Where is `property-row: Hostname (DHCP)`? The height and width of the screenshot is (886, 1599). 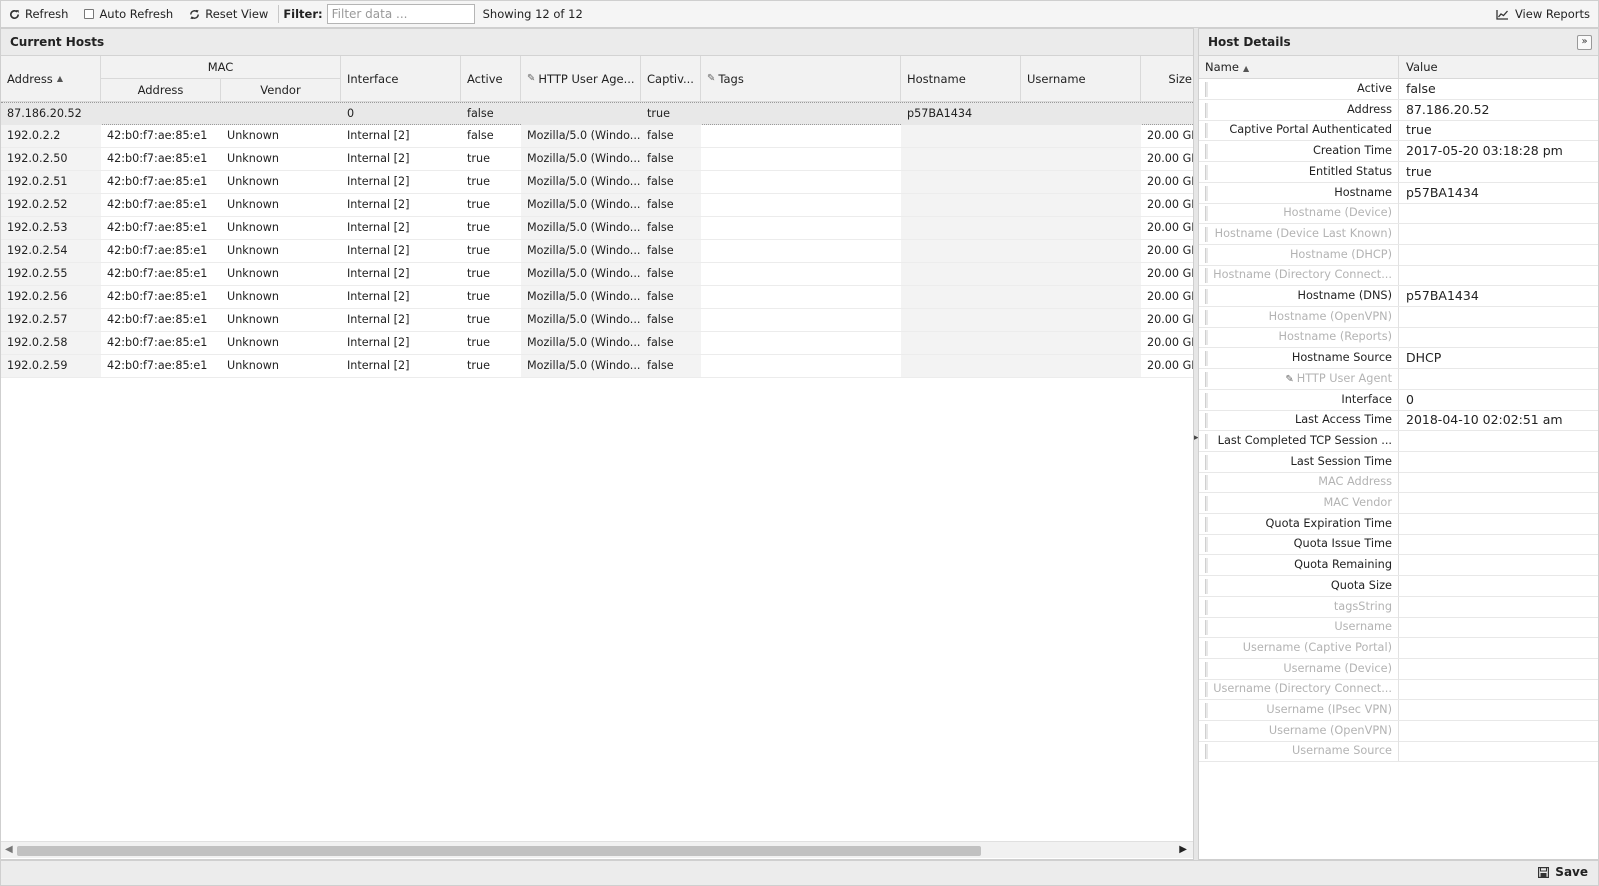 property-row: Hostname (DHCP) is located at coordinates (1398, 255).